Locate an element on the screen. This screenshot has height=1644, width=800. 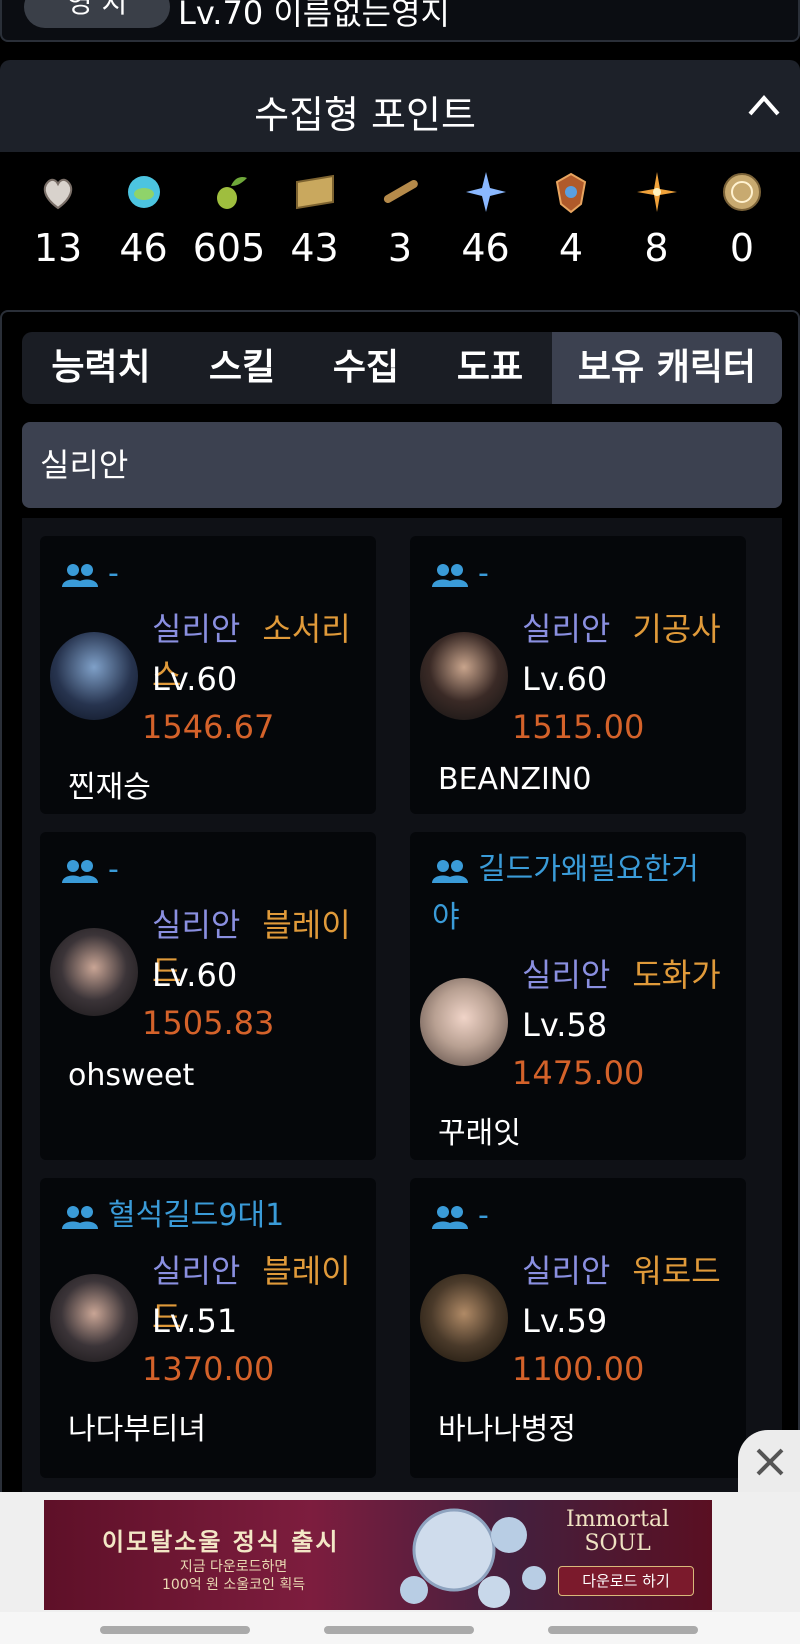
collection-title: 수집형 포인트 is located at coordinates (365, 115).